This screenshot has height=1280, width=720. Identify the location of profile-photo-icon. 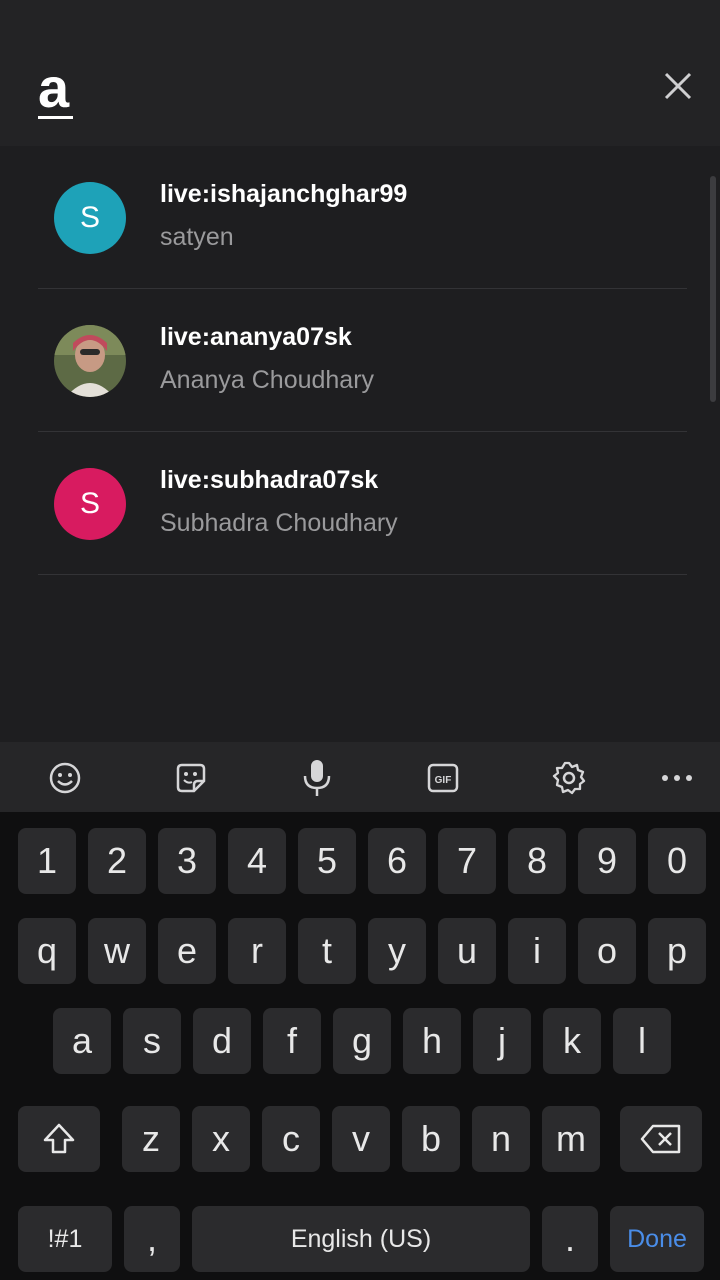
(90, 361).